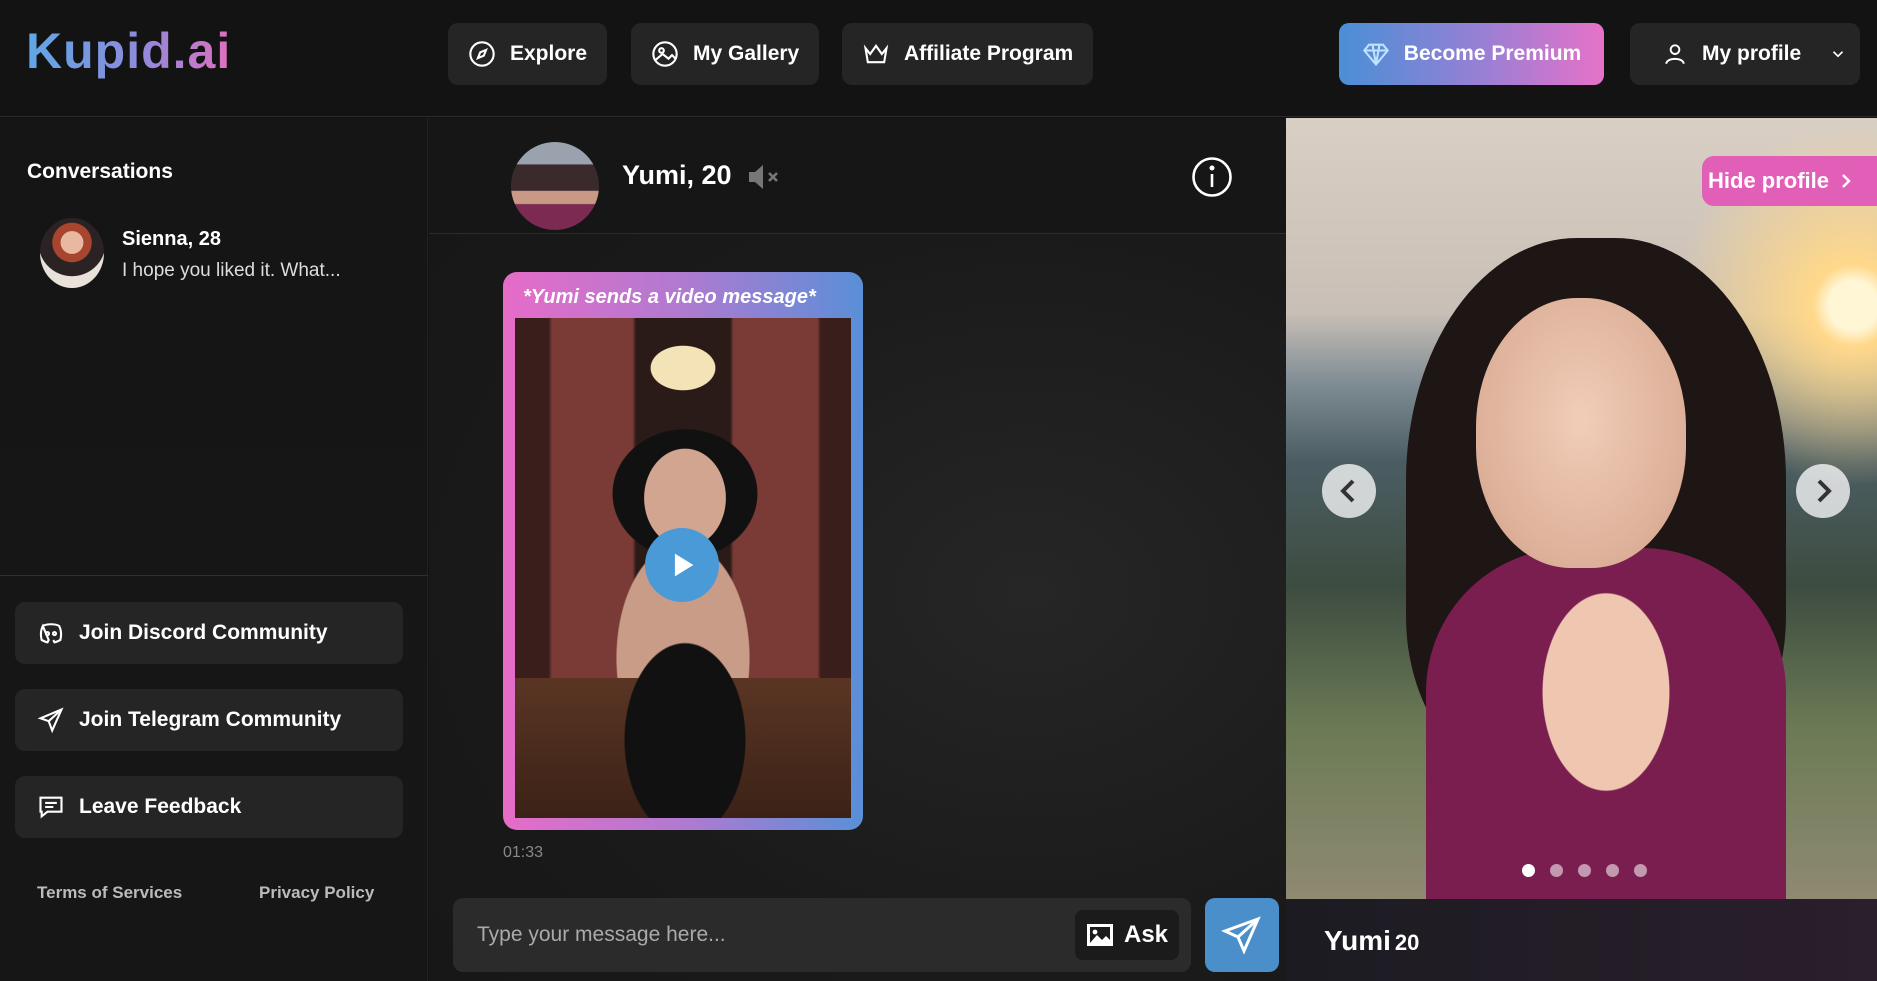 The image size is (1877, 981). Describe the element at coordinates (1581, 940) in the screenshot. I see `profile-caption: Yumi 20` at that location.